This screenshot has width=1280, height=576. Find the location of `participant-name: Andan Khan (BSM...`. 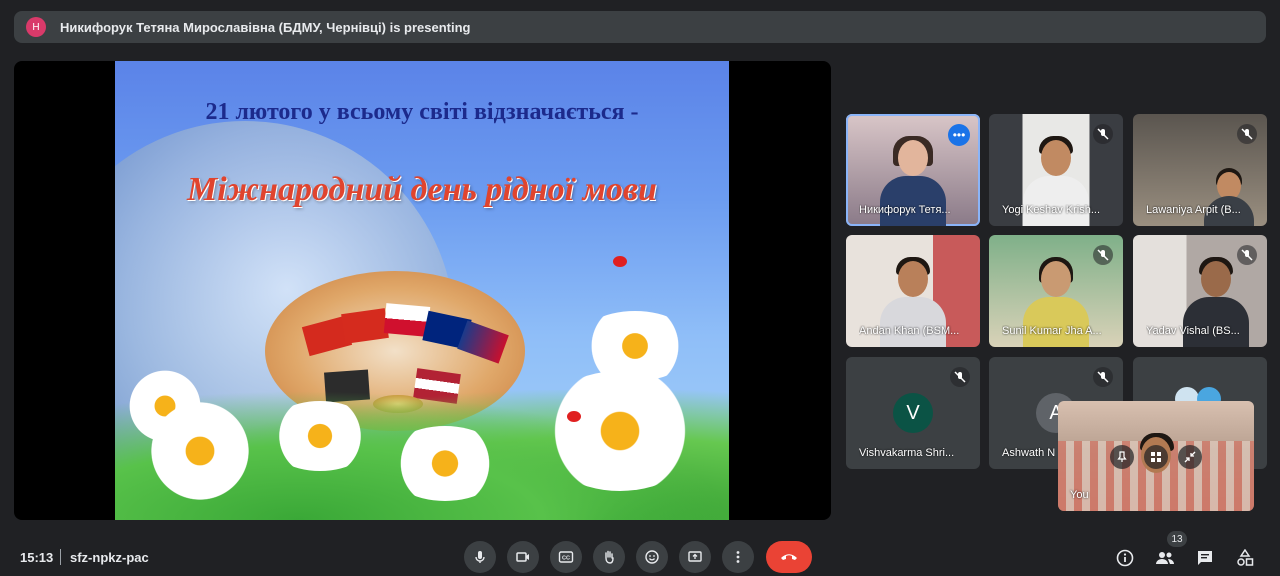

participant-name: Andan Khan (BSM... is located at coordinates (909, 331).